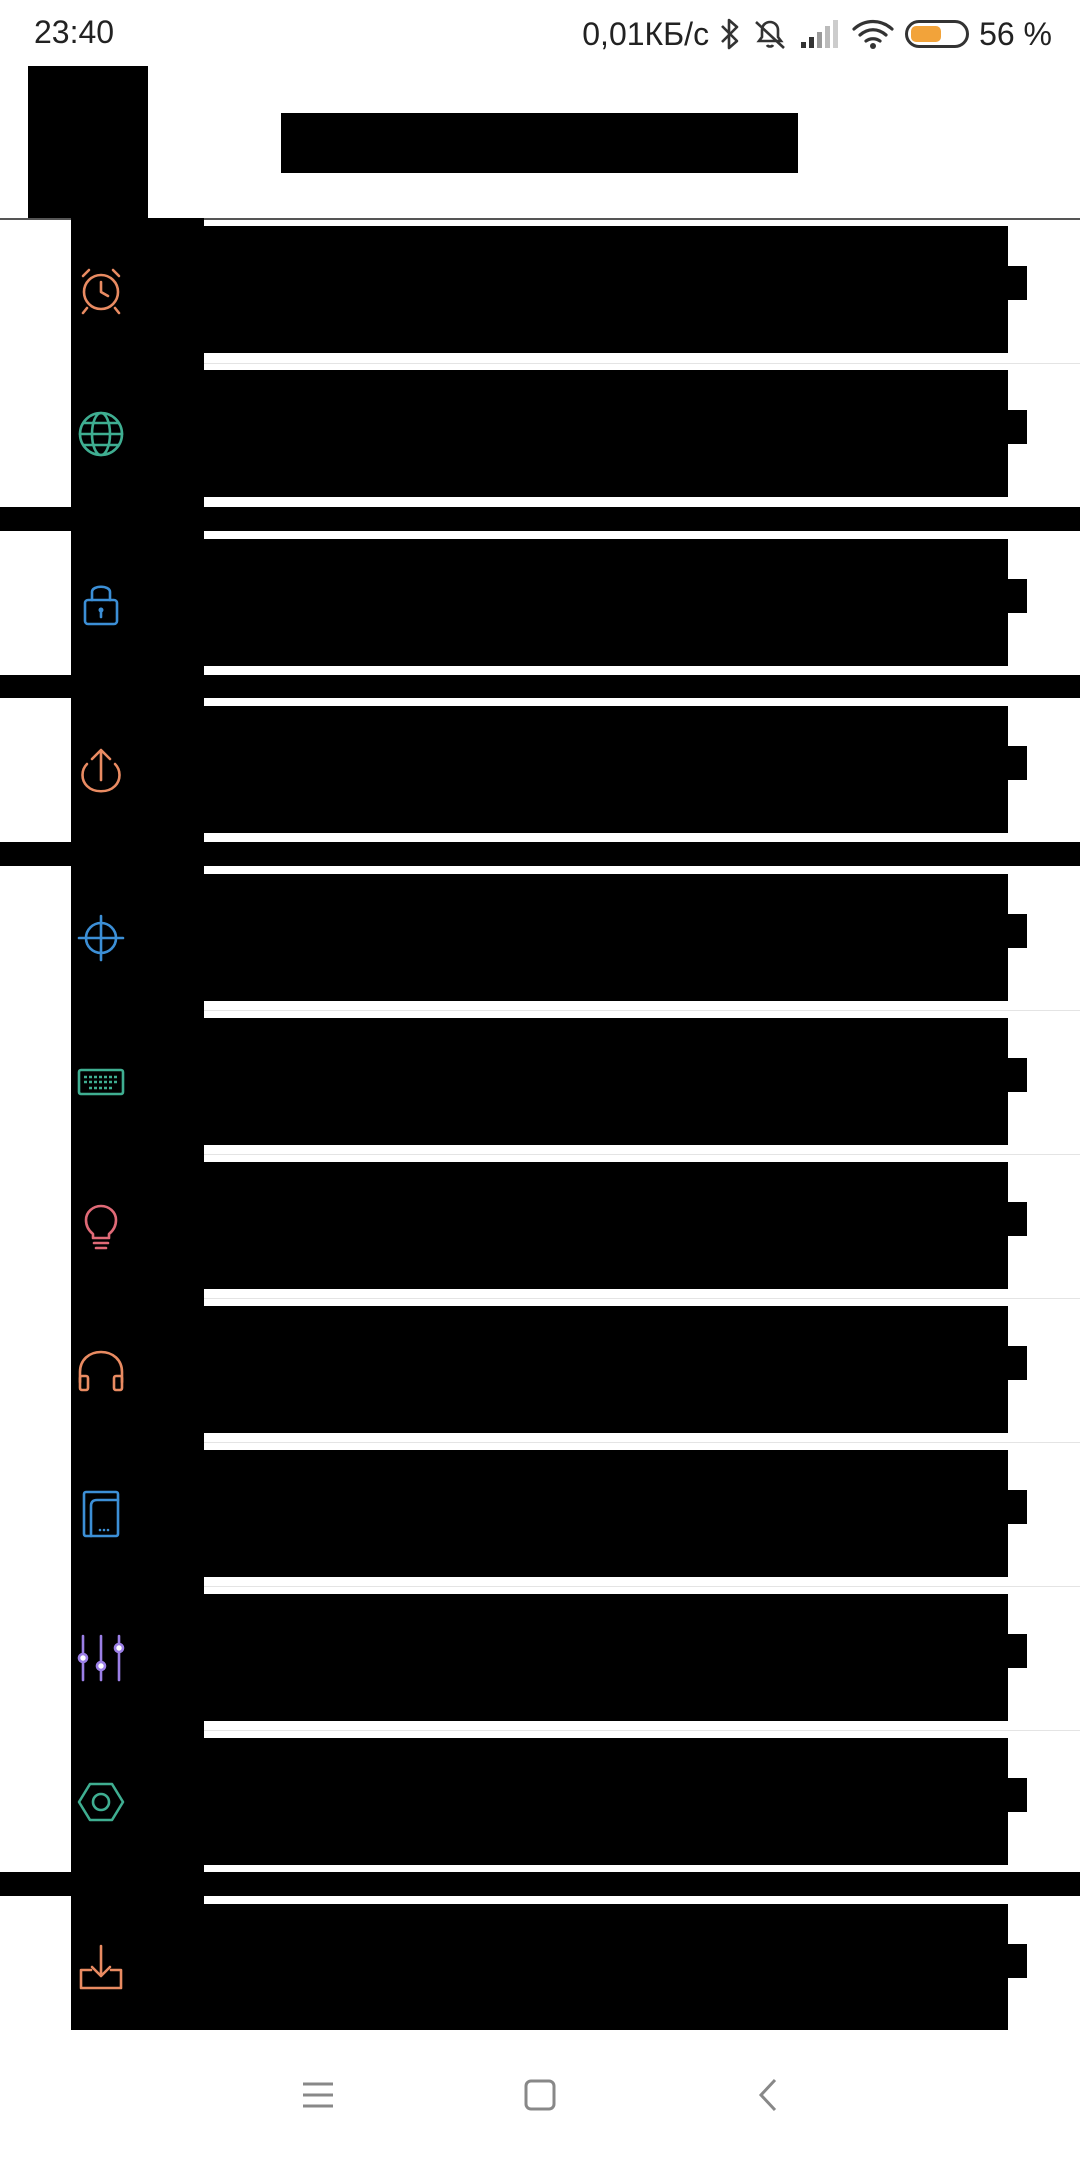  What do you see at coordinates (101, 1968) in the screenshot?
I see `download-icon` at bounding box center [101, 1968].